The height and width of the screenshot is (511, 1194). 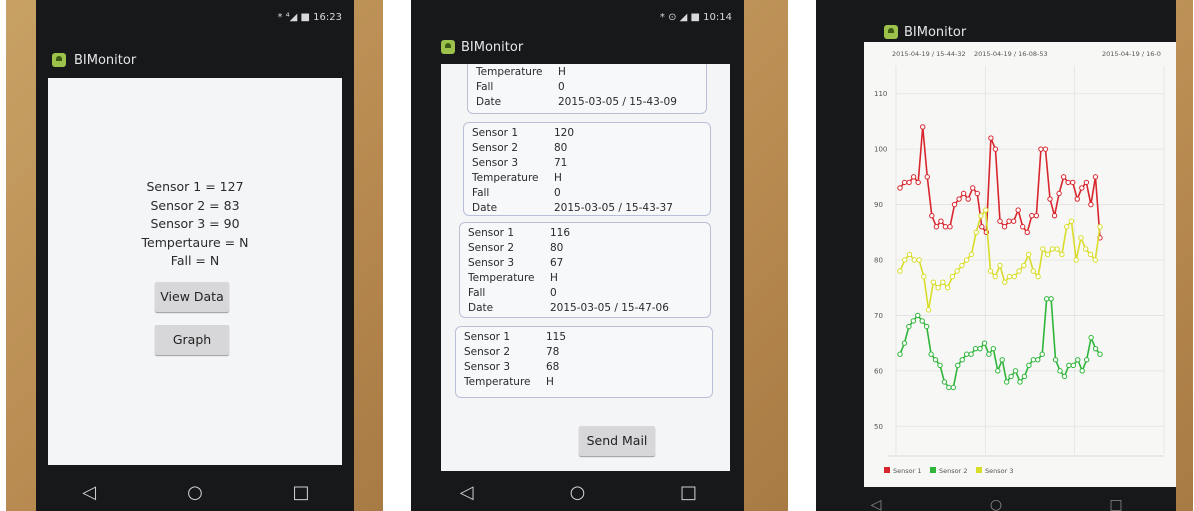 I want to click on data-row: Date 2015-03-05 / 15-43-37, so click(x=589, y=208).